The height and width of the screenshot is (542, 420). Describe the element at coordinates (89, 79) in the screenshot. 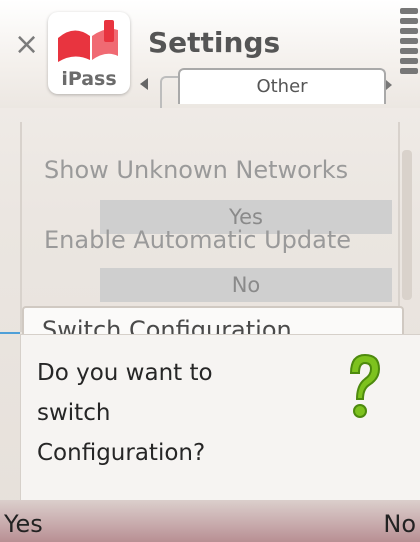

I see `logo-text: iPass` at that location.